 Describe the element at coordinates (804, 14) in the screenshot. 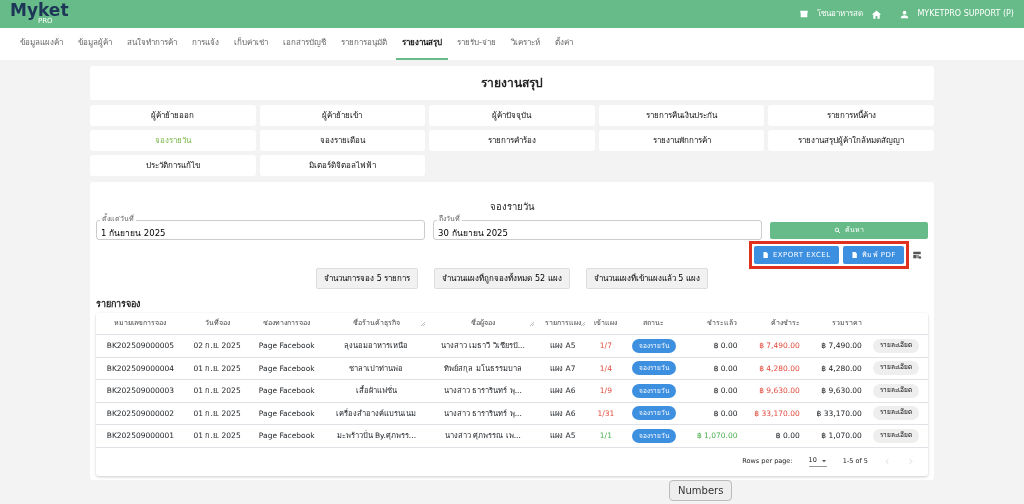

I see `store-icon` at that location.